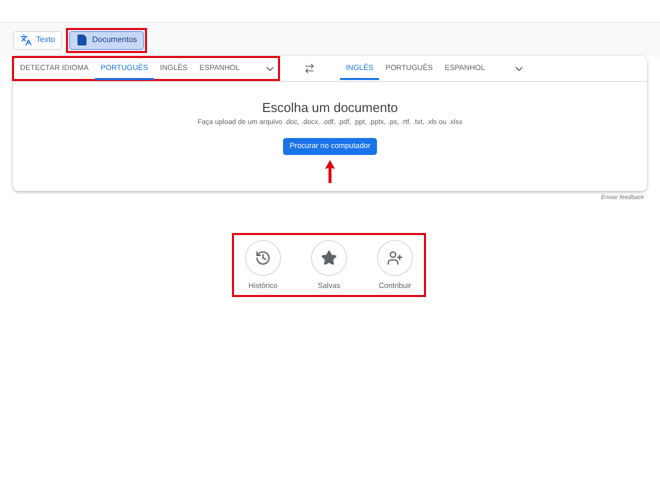 The width and height of the screenshot is (660, 495). I want to click on upload-title: Escolha um documento, so click(330, 108).